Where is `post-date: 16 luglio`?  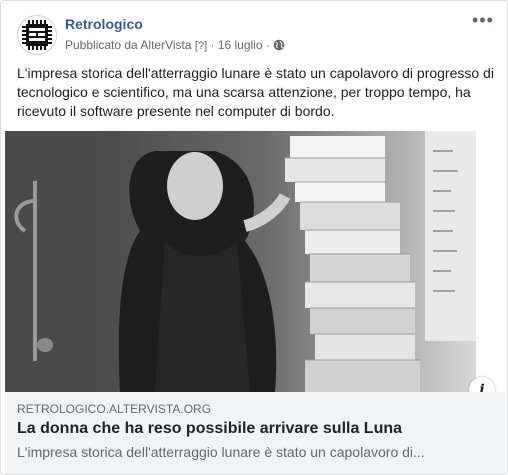 post-date: 16 luglio is located at coordinates (240, 45).